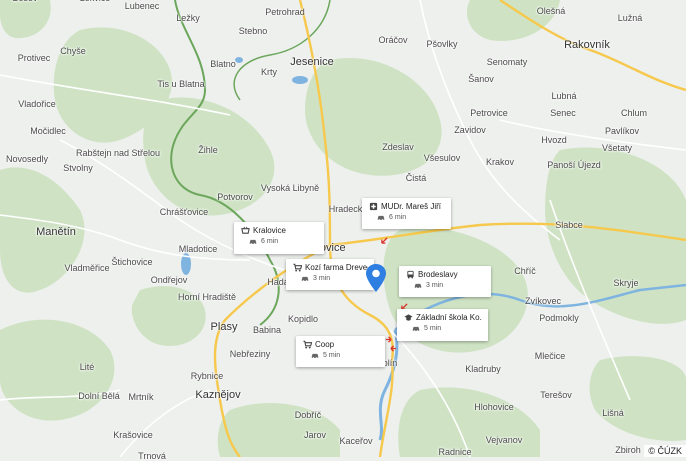  Describe the element at coordinates (223, 64) in the screenshot. I see `place-label: Blatno` at that location.